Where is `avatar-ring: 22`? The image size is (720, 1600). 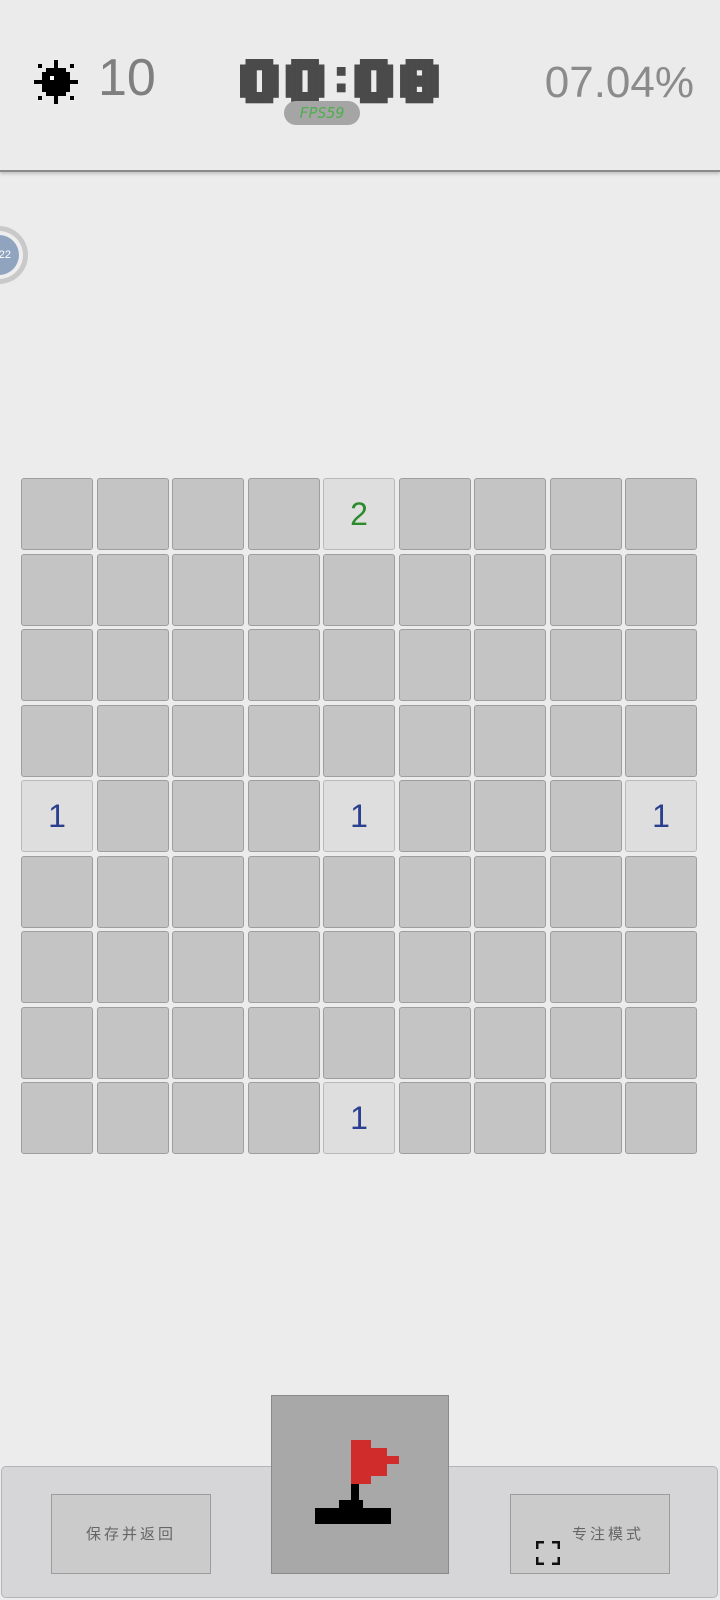 avatar-ring: 22 is located at coordinates (11, 255).